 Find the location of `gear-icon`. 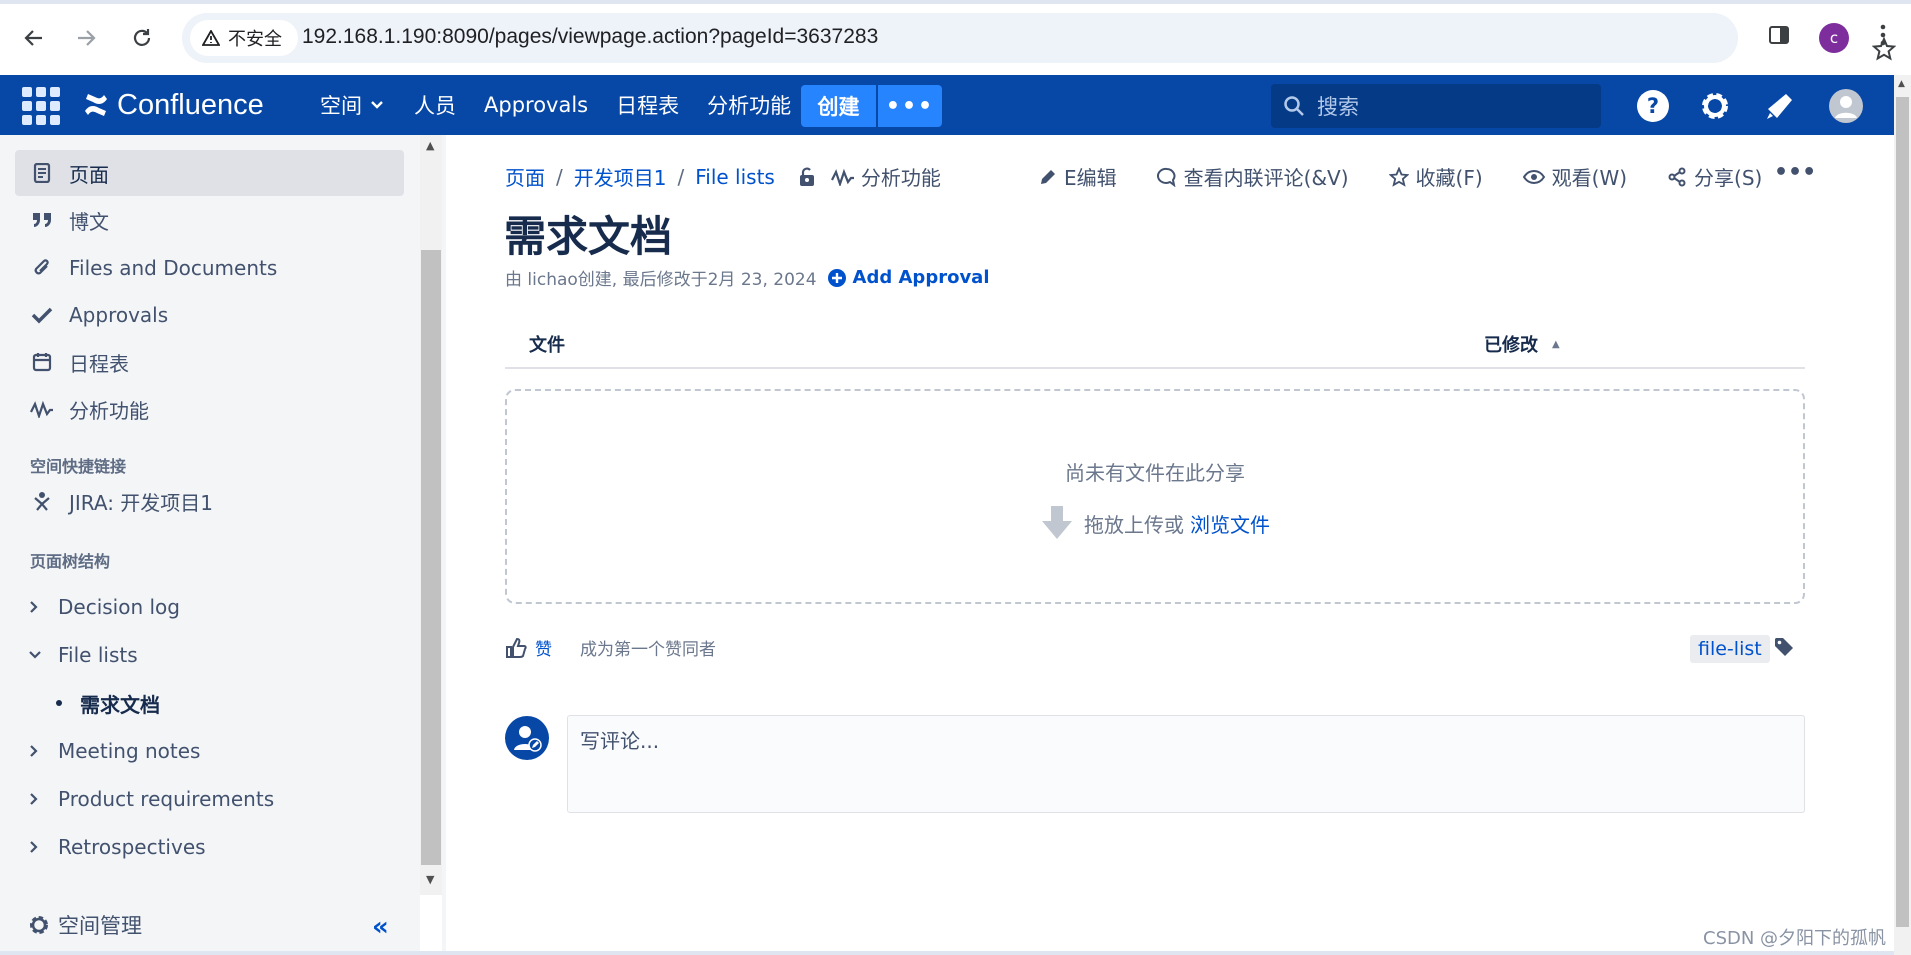

gear-icon is located at coordinates (39, 925).